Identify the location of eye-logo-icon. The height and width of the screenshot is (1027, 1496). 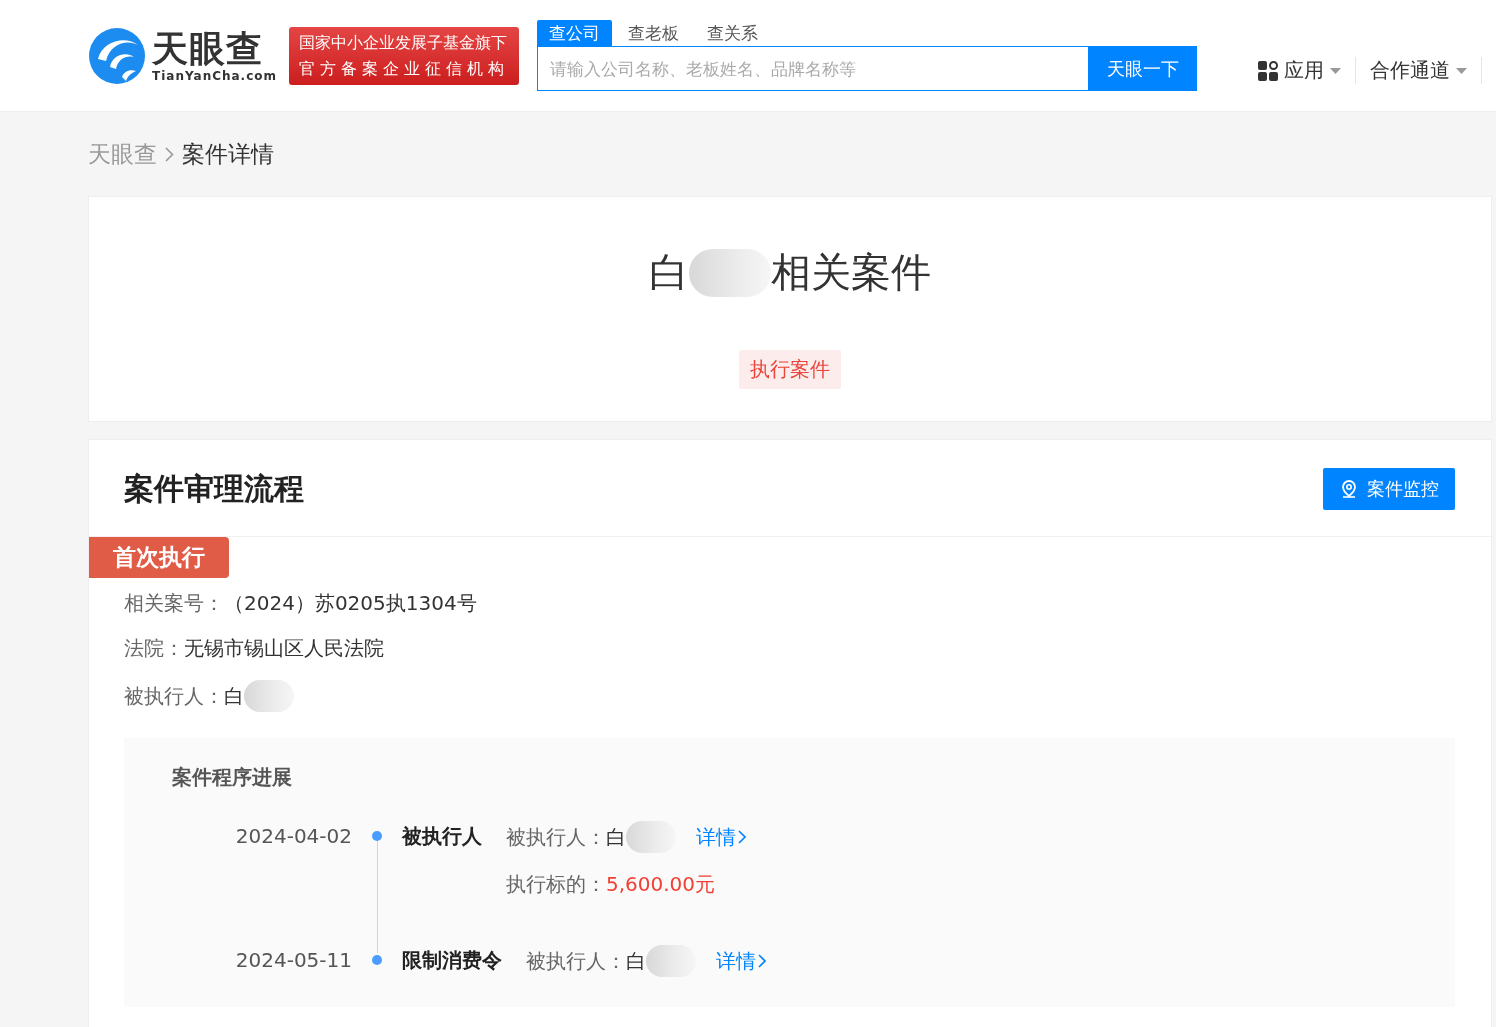
(117, 55).